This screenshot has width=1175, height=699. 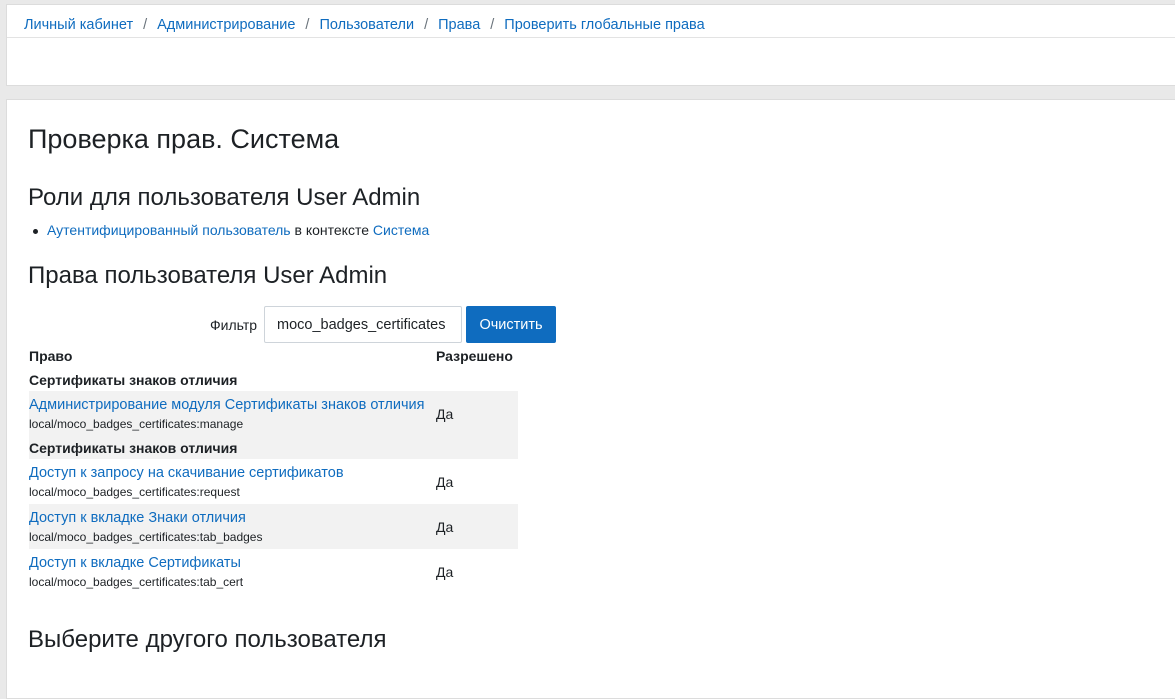 I want to click on breadcrumb-item-administration: Администрирование, so click(x=226, y=25).